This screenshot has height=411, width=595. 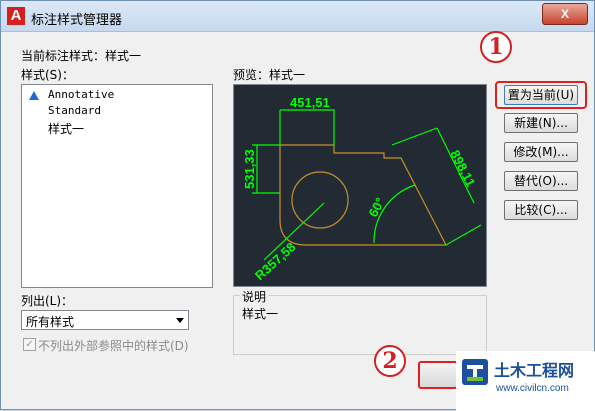 I want to click on chevron-down-icon, so click(x=180, y=320).